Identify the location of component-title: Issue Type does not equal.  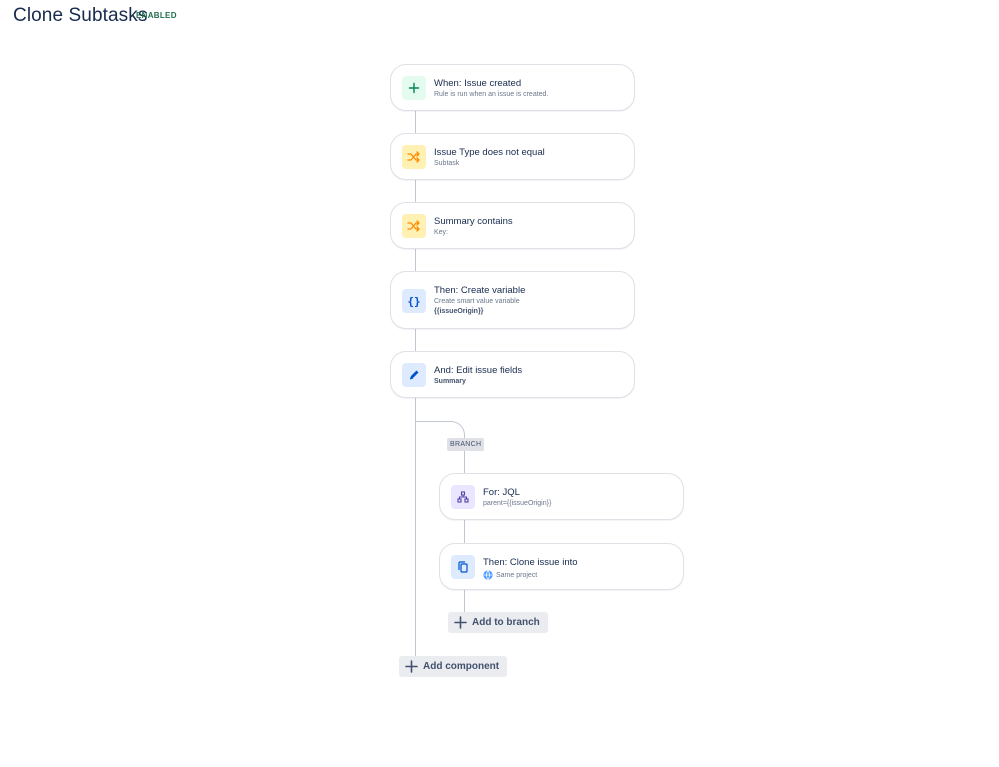
(489, 152).